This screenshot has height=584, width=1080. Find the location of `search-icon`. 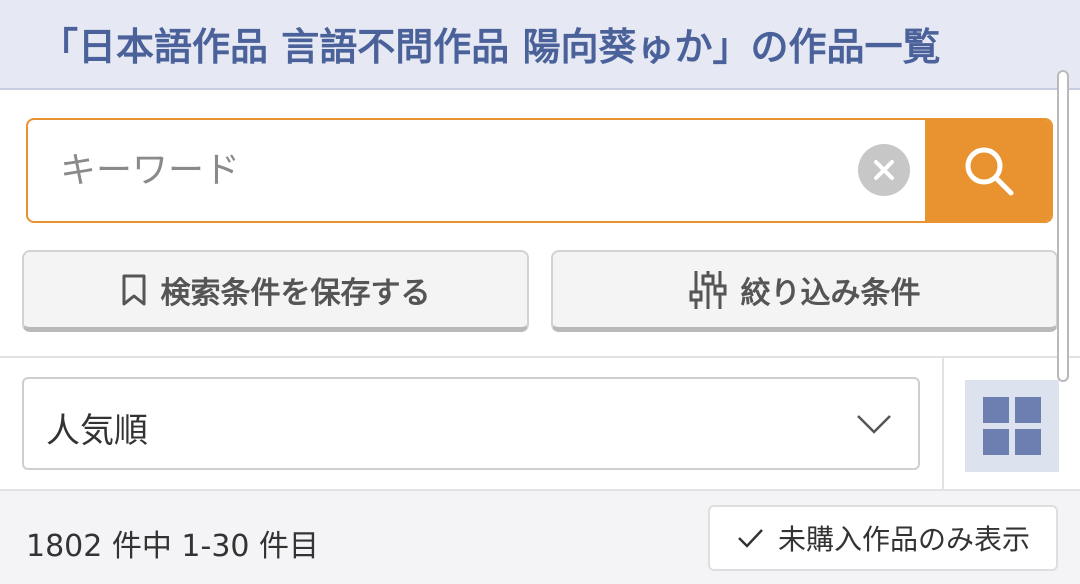

search-icon is located at coordinates (989, 171).